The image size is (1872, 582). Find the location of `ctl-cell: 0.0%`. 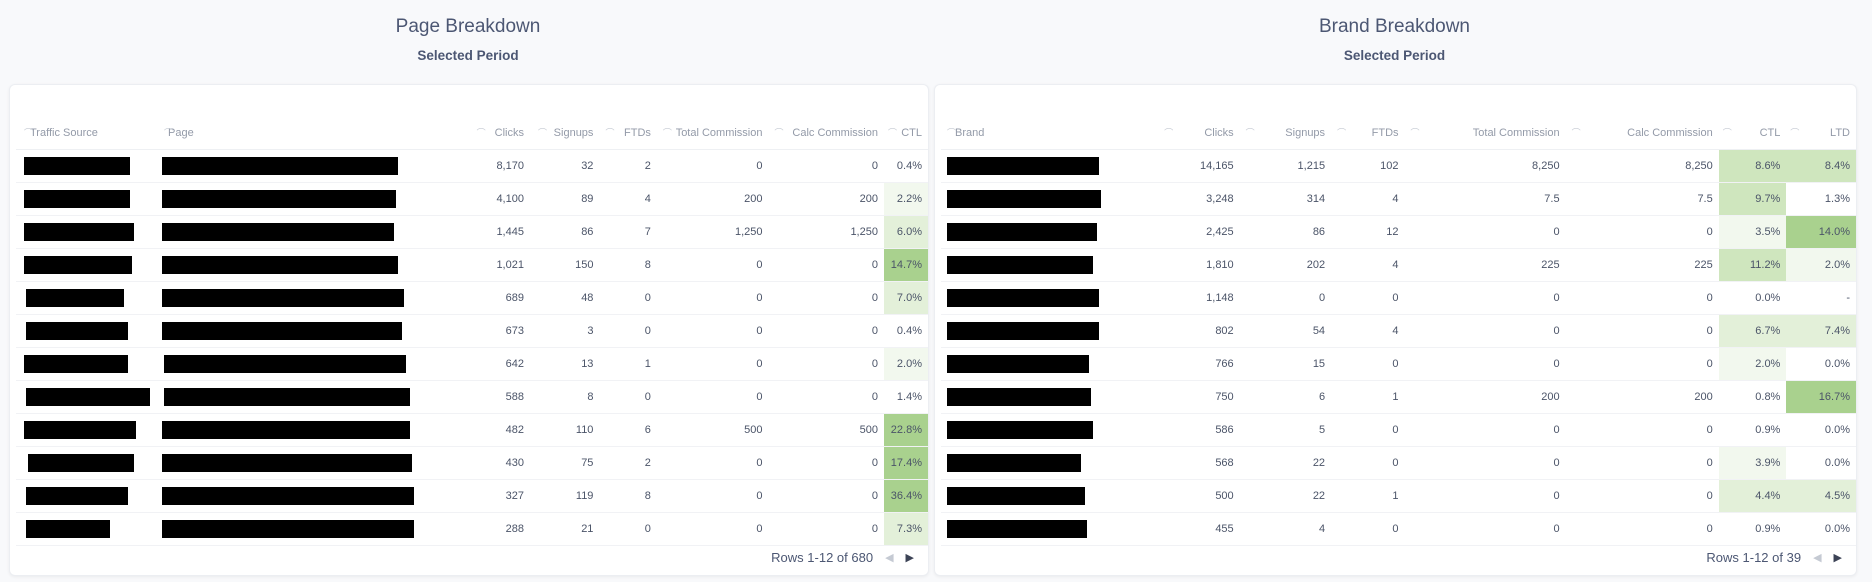

ctl-cell: 0.0% is located at coordinates (1752, 298).